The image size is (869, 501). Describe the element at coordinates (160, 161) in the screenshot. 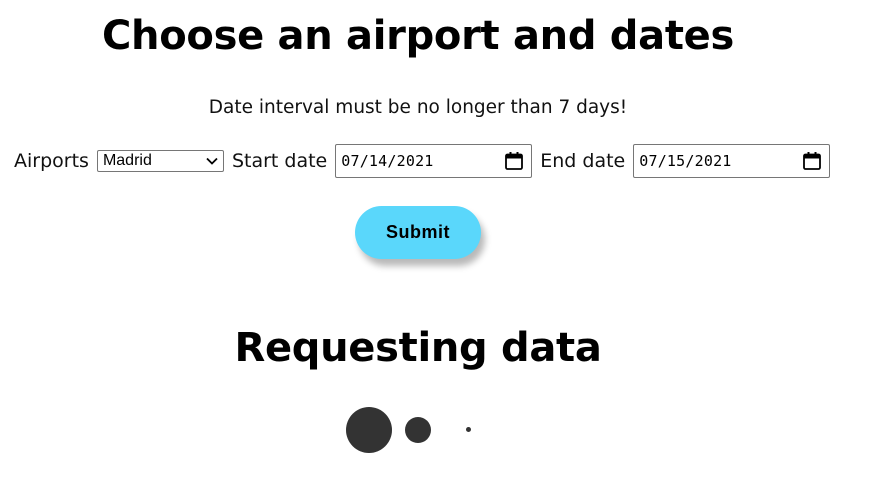

I see `airport-select: Madrid` at that location.